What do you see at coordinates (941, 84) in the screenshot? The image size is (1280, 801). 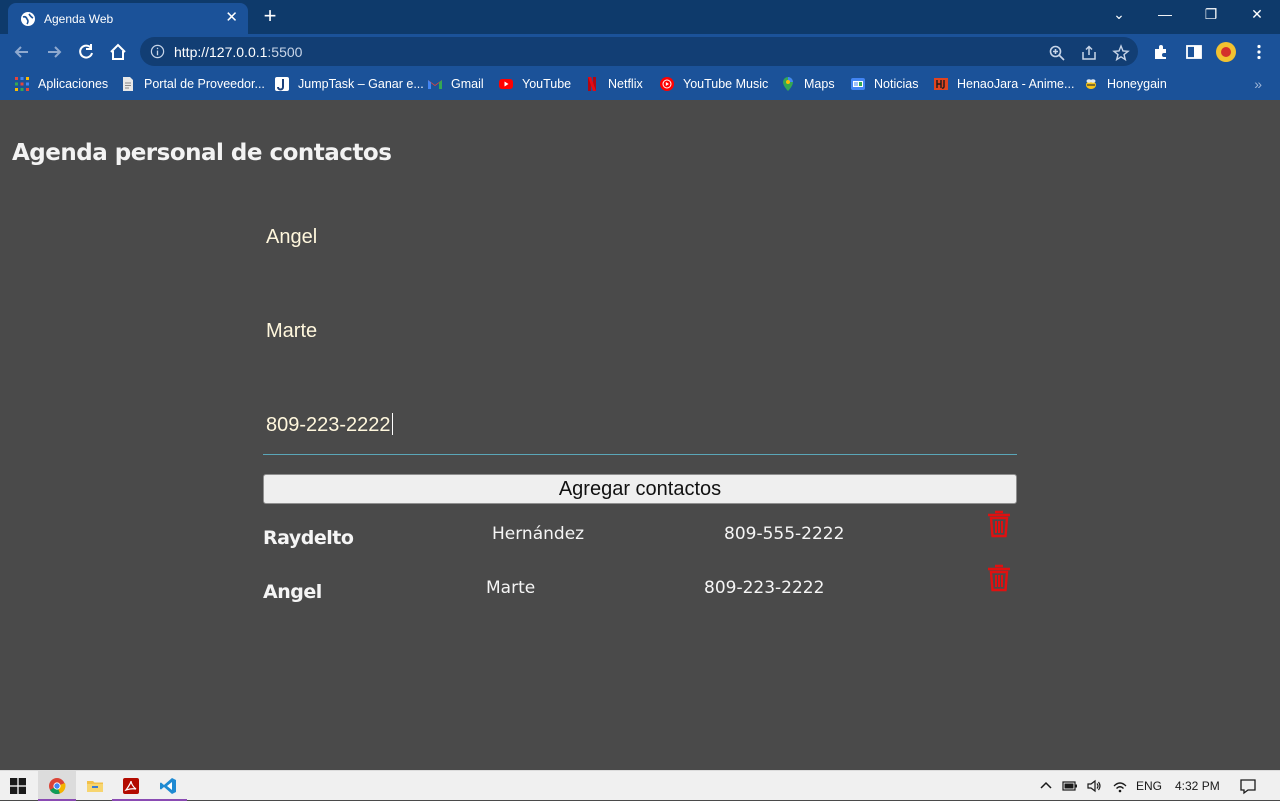 I see `henaojara-icon` at bounding box center [941, 84].